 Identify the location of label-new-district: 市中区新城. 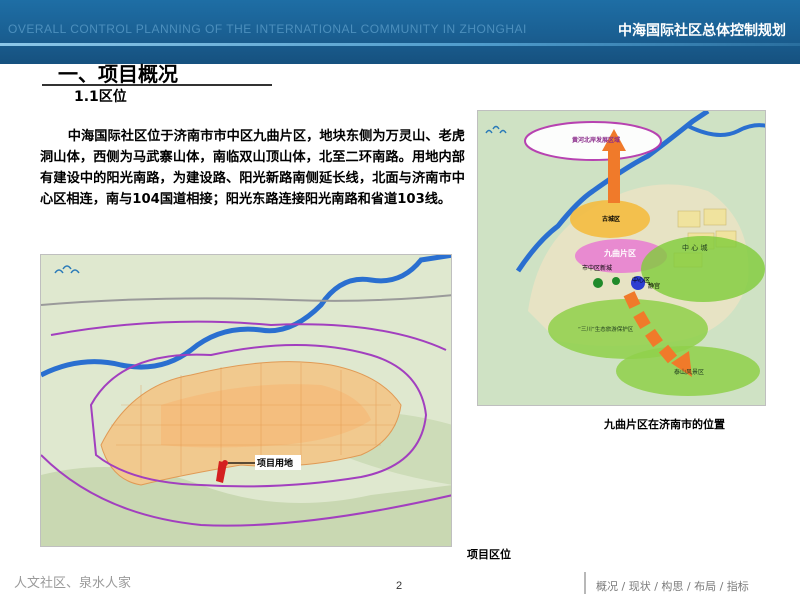
(597, 268).